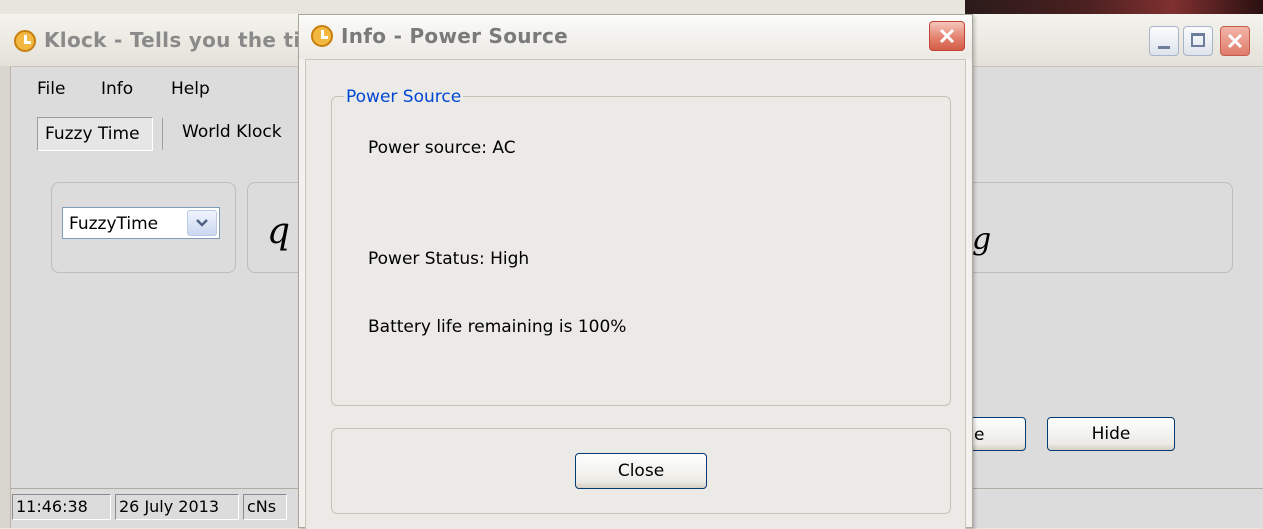 This screenshot has width=1263, height=529. I want to click on status-date: 26 July 2013, so click(177, 507).